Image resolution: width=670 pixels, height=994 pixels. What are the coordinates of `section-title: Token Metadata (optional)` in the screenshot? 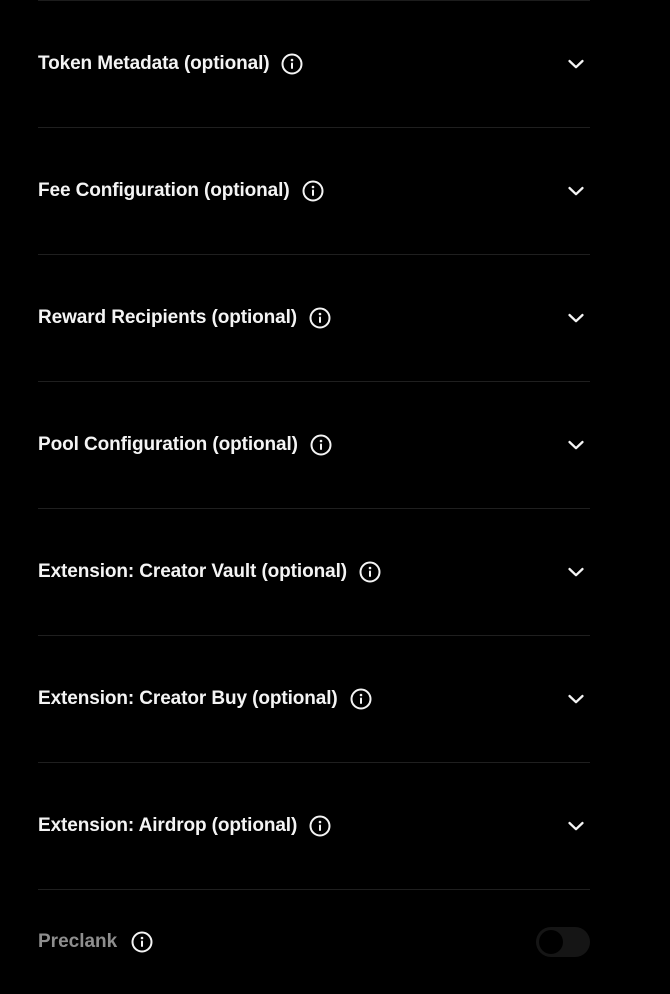 It's located at (154, 63).